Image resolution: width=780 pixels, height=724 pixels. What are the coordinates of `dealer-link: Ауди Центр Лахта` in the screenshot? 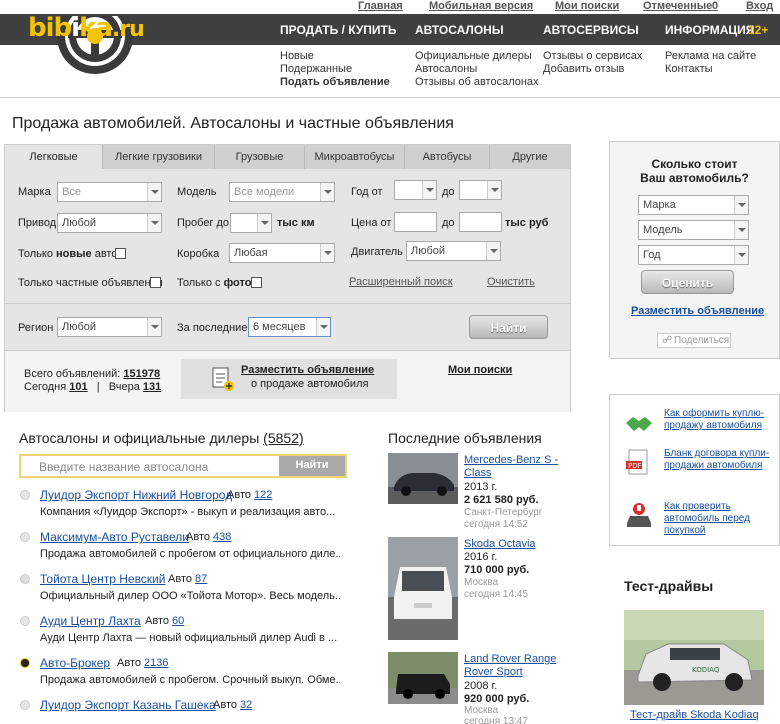 It's located at (90, 621).